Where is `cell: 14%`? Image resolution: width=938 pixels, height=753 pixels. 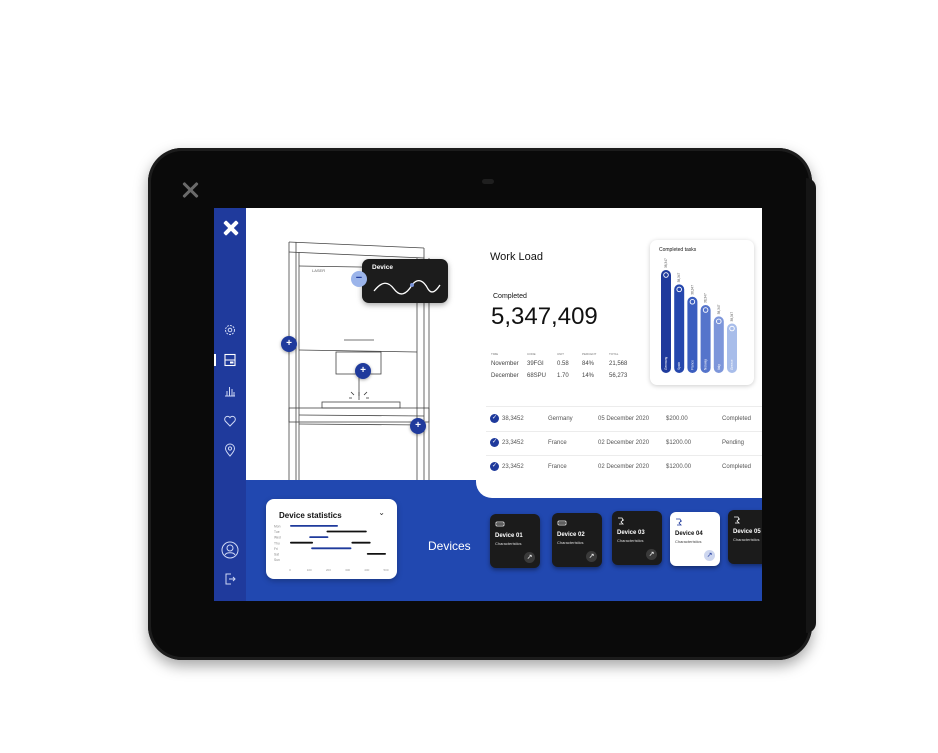 cell: 14% is located at coordinates (588, 376).